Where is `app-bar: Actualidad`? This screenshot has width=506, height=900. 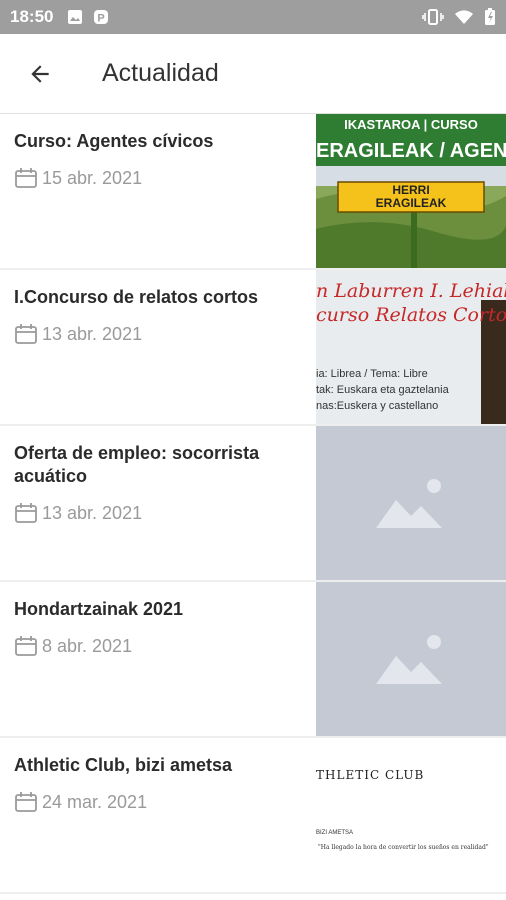
app-bar: Actualidad is located at coordinates (253, 74).